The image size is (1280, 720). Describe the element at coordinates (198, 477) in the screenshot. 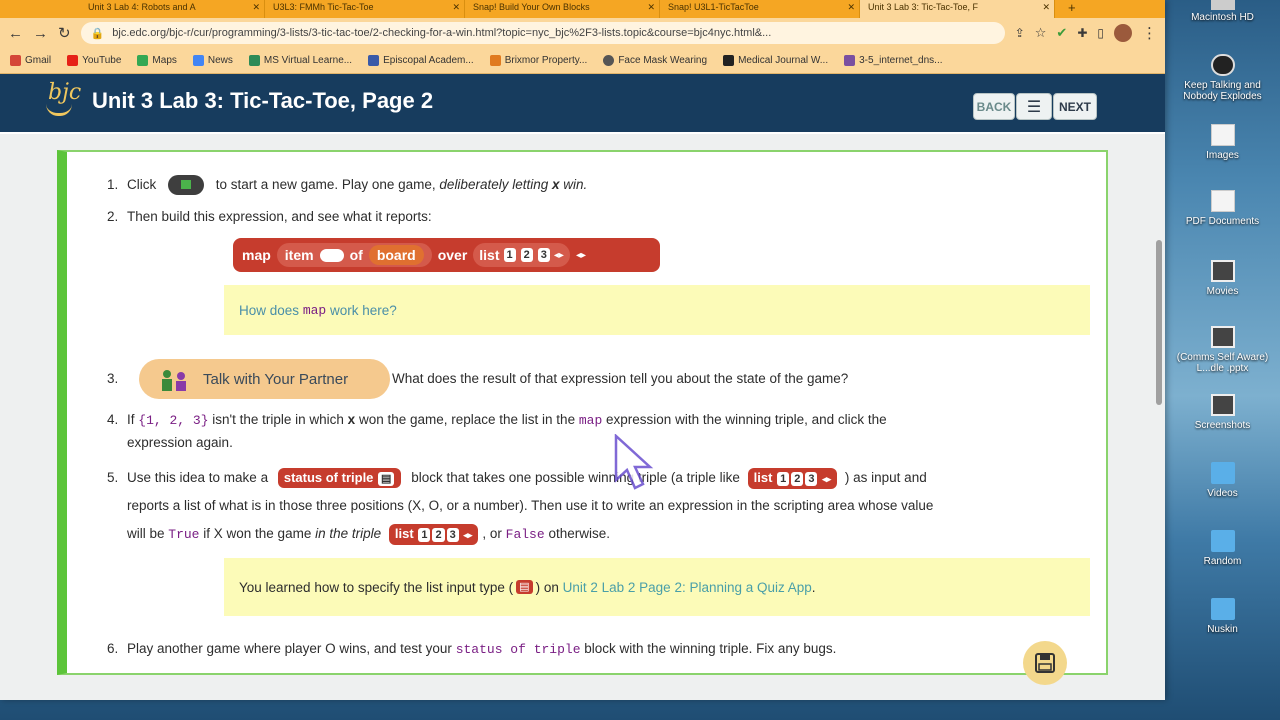

I see `step-text: Use this idea to make a` at that location.